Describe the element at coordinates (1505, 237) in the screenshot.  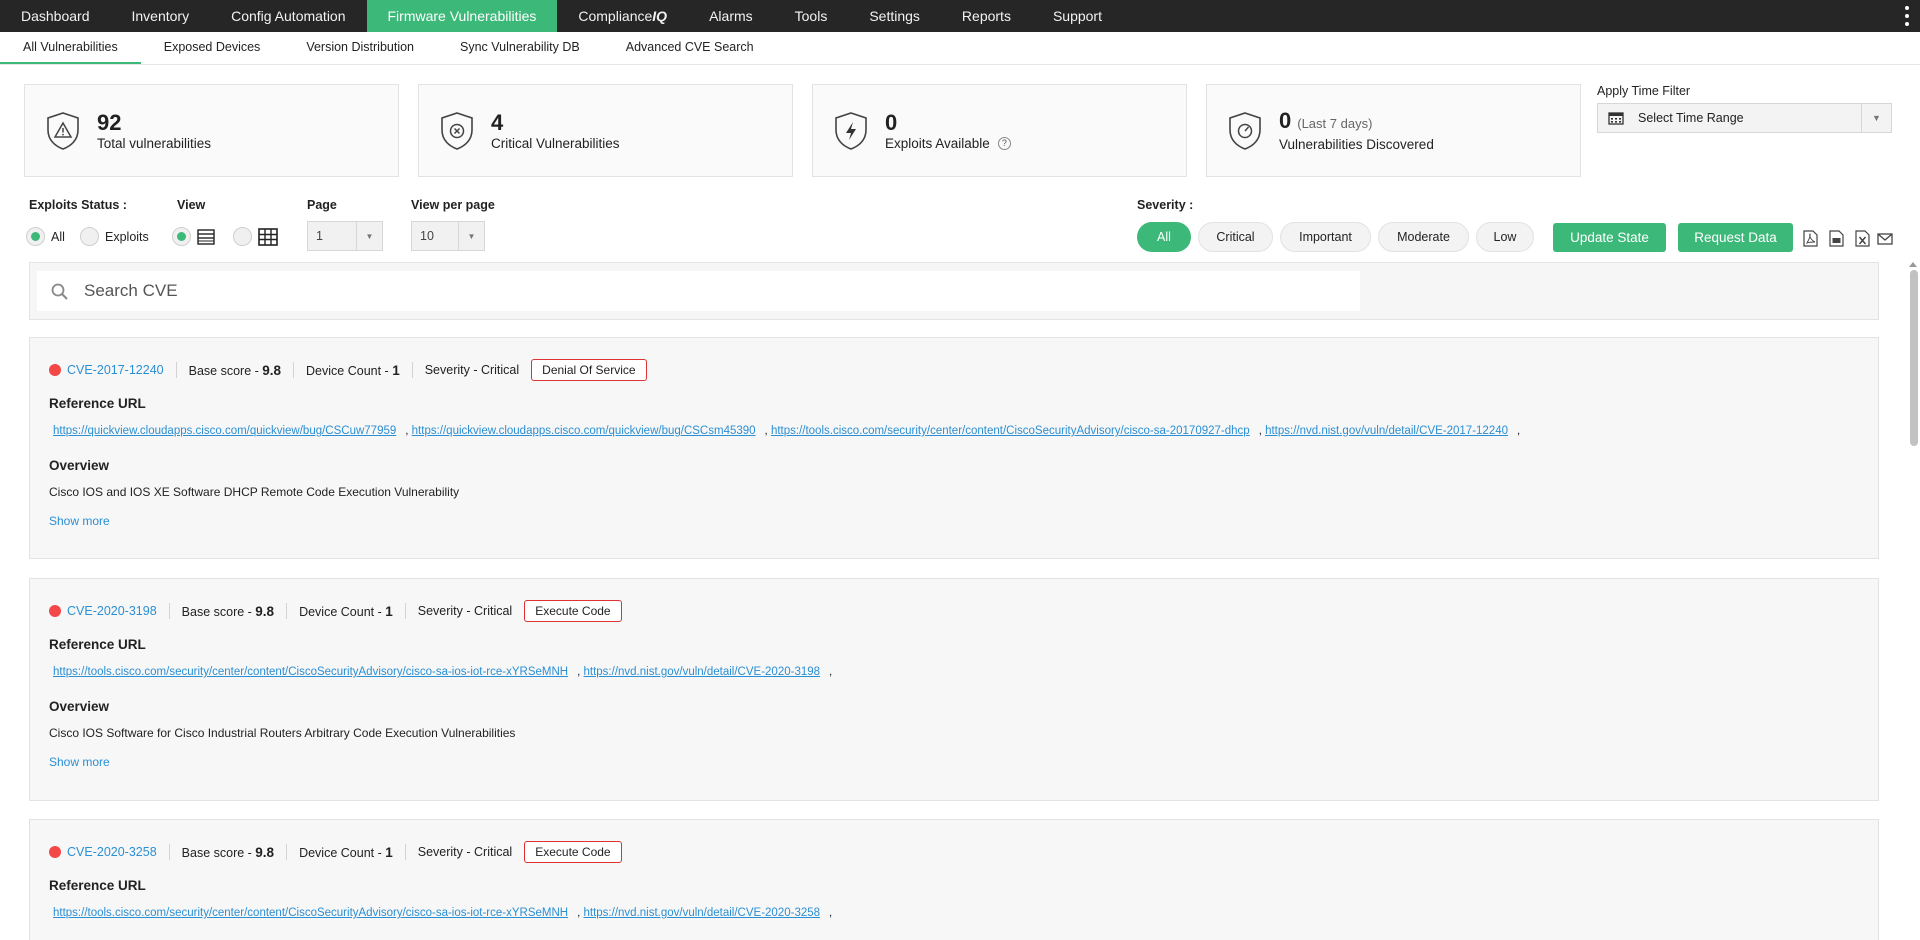
I see `severity-low-button: Low` at that location.